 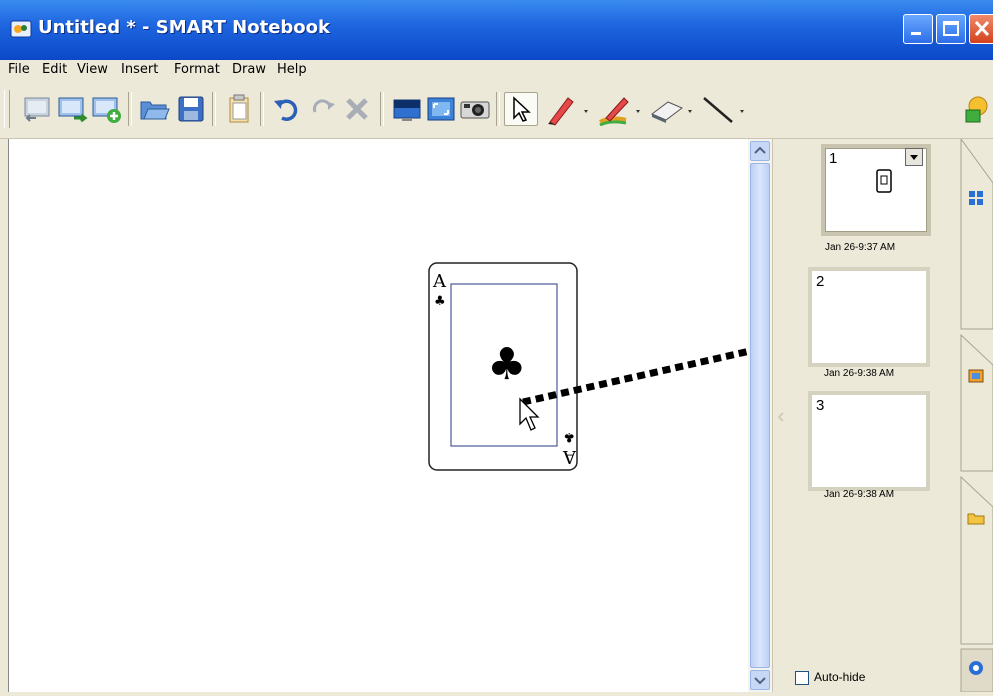 What do you see at coordinates (833, 158) in the screenshot?
I see `page-number: 1` at bounding box center [833, 158].